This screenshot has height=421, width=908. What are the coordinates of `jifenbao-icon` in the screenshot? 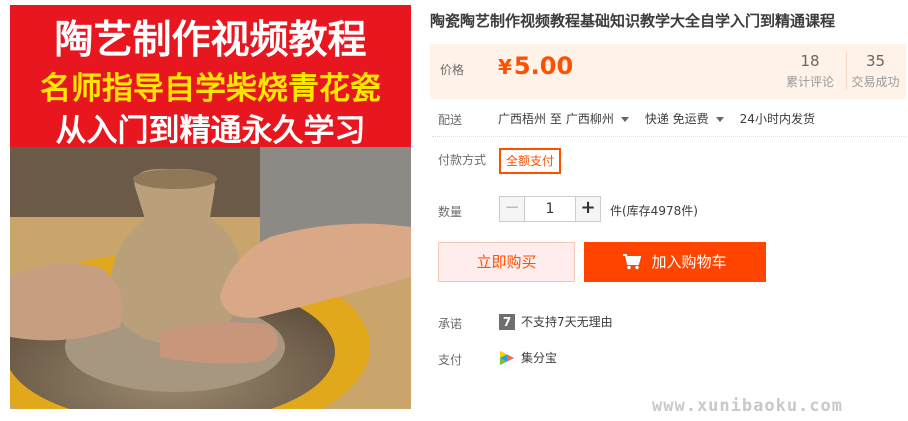 It's located at (507, 357).